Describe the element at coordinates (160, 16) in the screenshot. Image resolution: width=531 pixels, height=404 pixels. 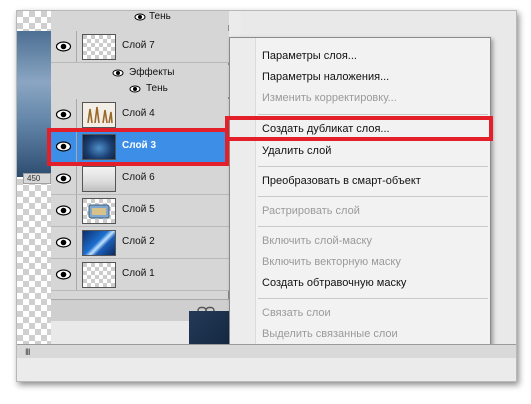
I see `effect-label: Тень` at that location.